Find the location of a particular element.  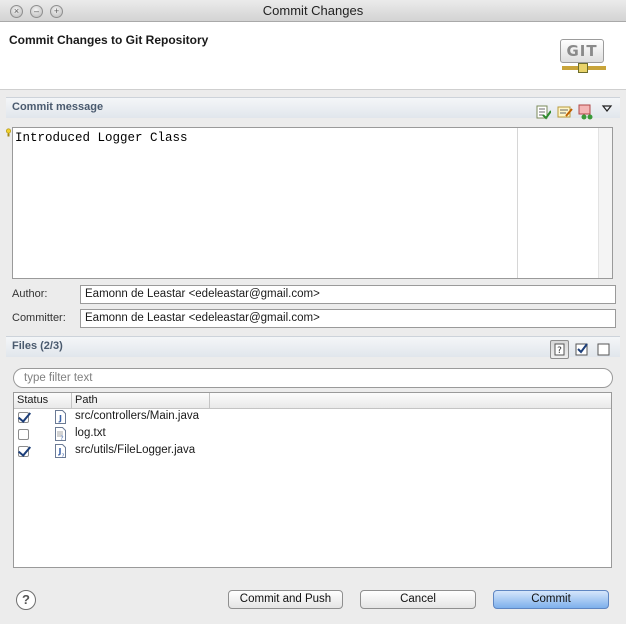

dialog-header: Commit Changes to Git Repository GIT is located at coordinates (313, 56).